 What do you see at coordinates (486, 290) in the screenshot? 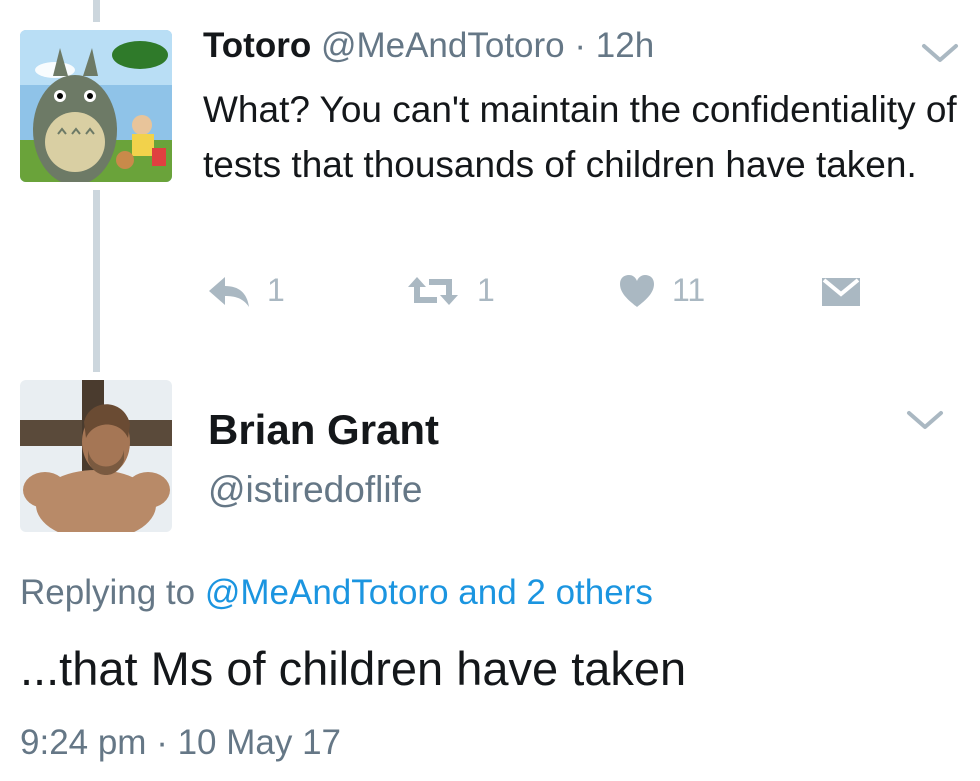
I see `retweet-count: 1` at bounding box center [486, 290].